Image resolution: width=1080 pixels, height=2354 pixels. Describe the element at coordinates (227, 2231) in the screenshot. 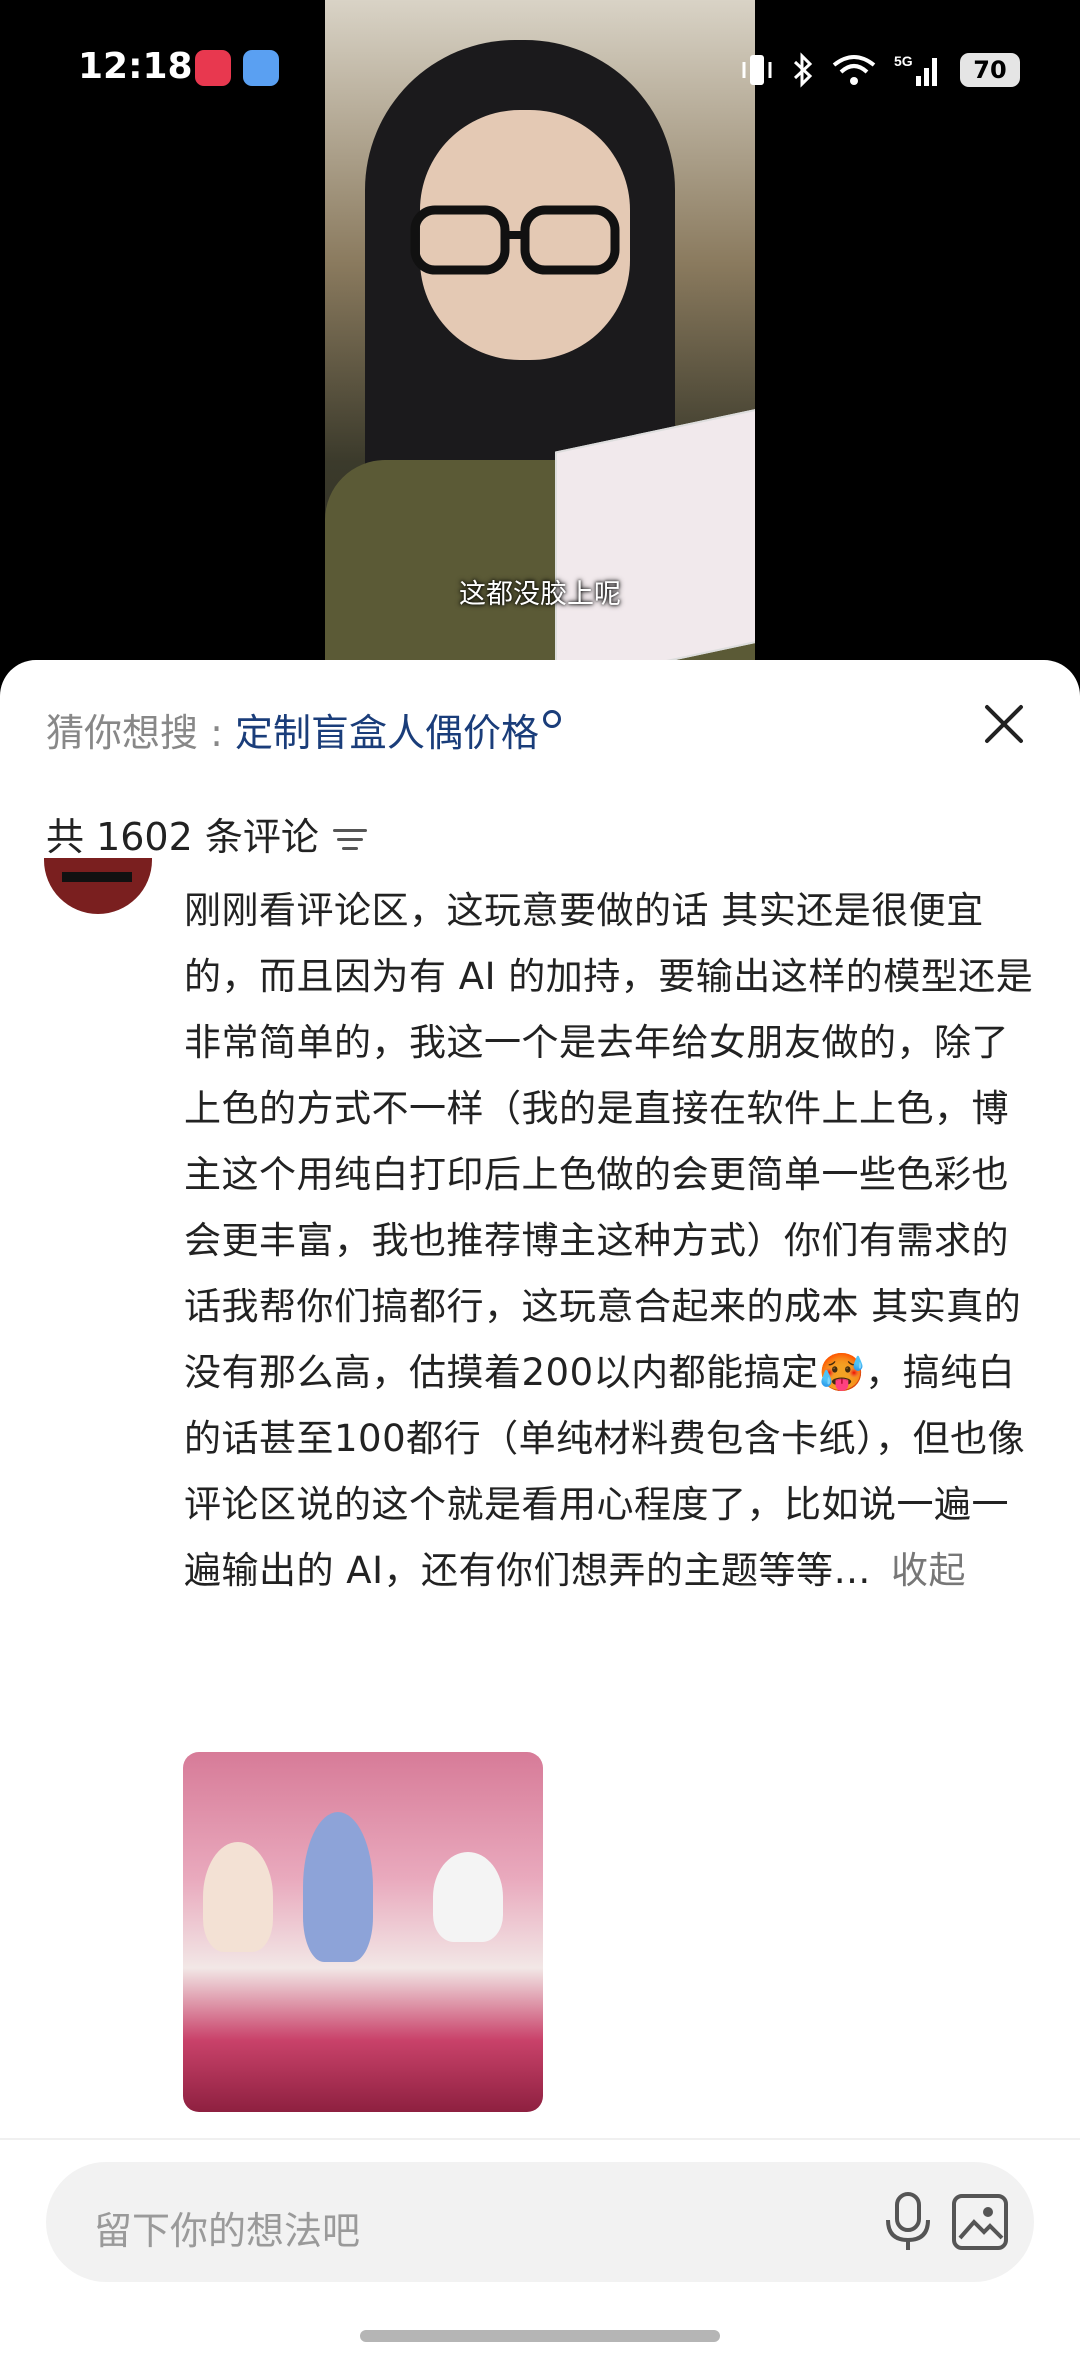

I see `comment-input-placeholder: 留下你的想法吧` at that location.